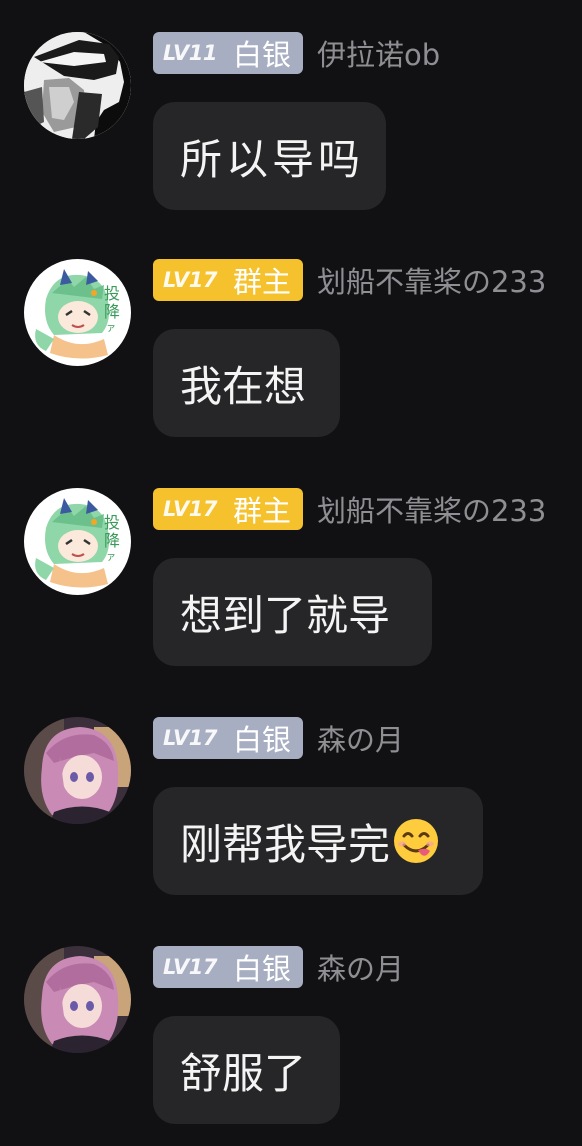  Describe the element at coordinates (190, 53) in the screenshot. I see `level-label: LV11` at that location.